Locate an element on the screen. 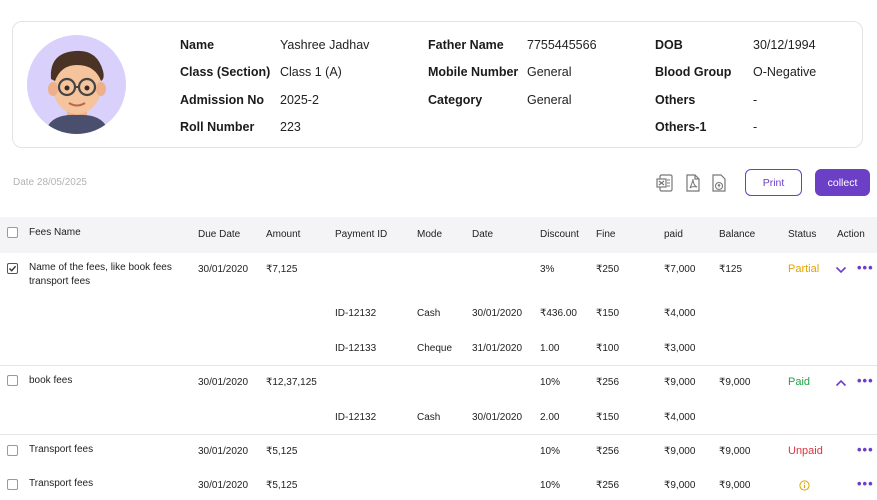 This screenshot has width=877, height=500. name-label: Name is located at coordinates (197, 45).